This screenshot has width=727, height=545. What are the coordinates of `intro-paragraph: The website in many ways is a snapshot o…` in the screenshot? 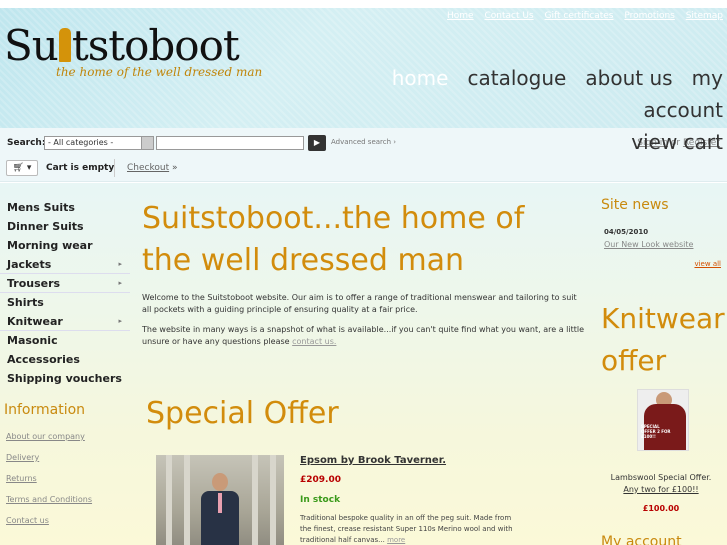 It's located at (364, 336).